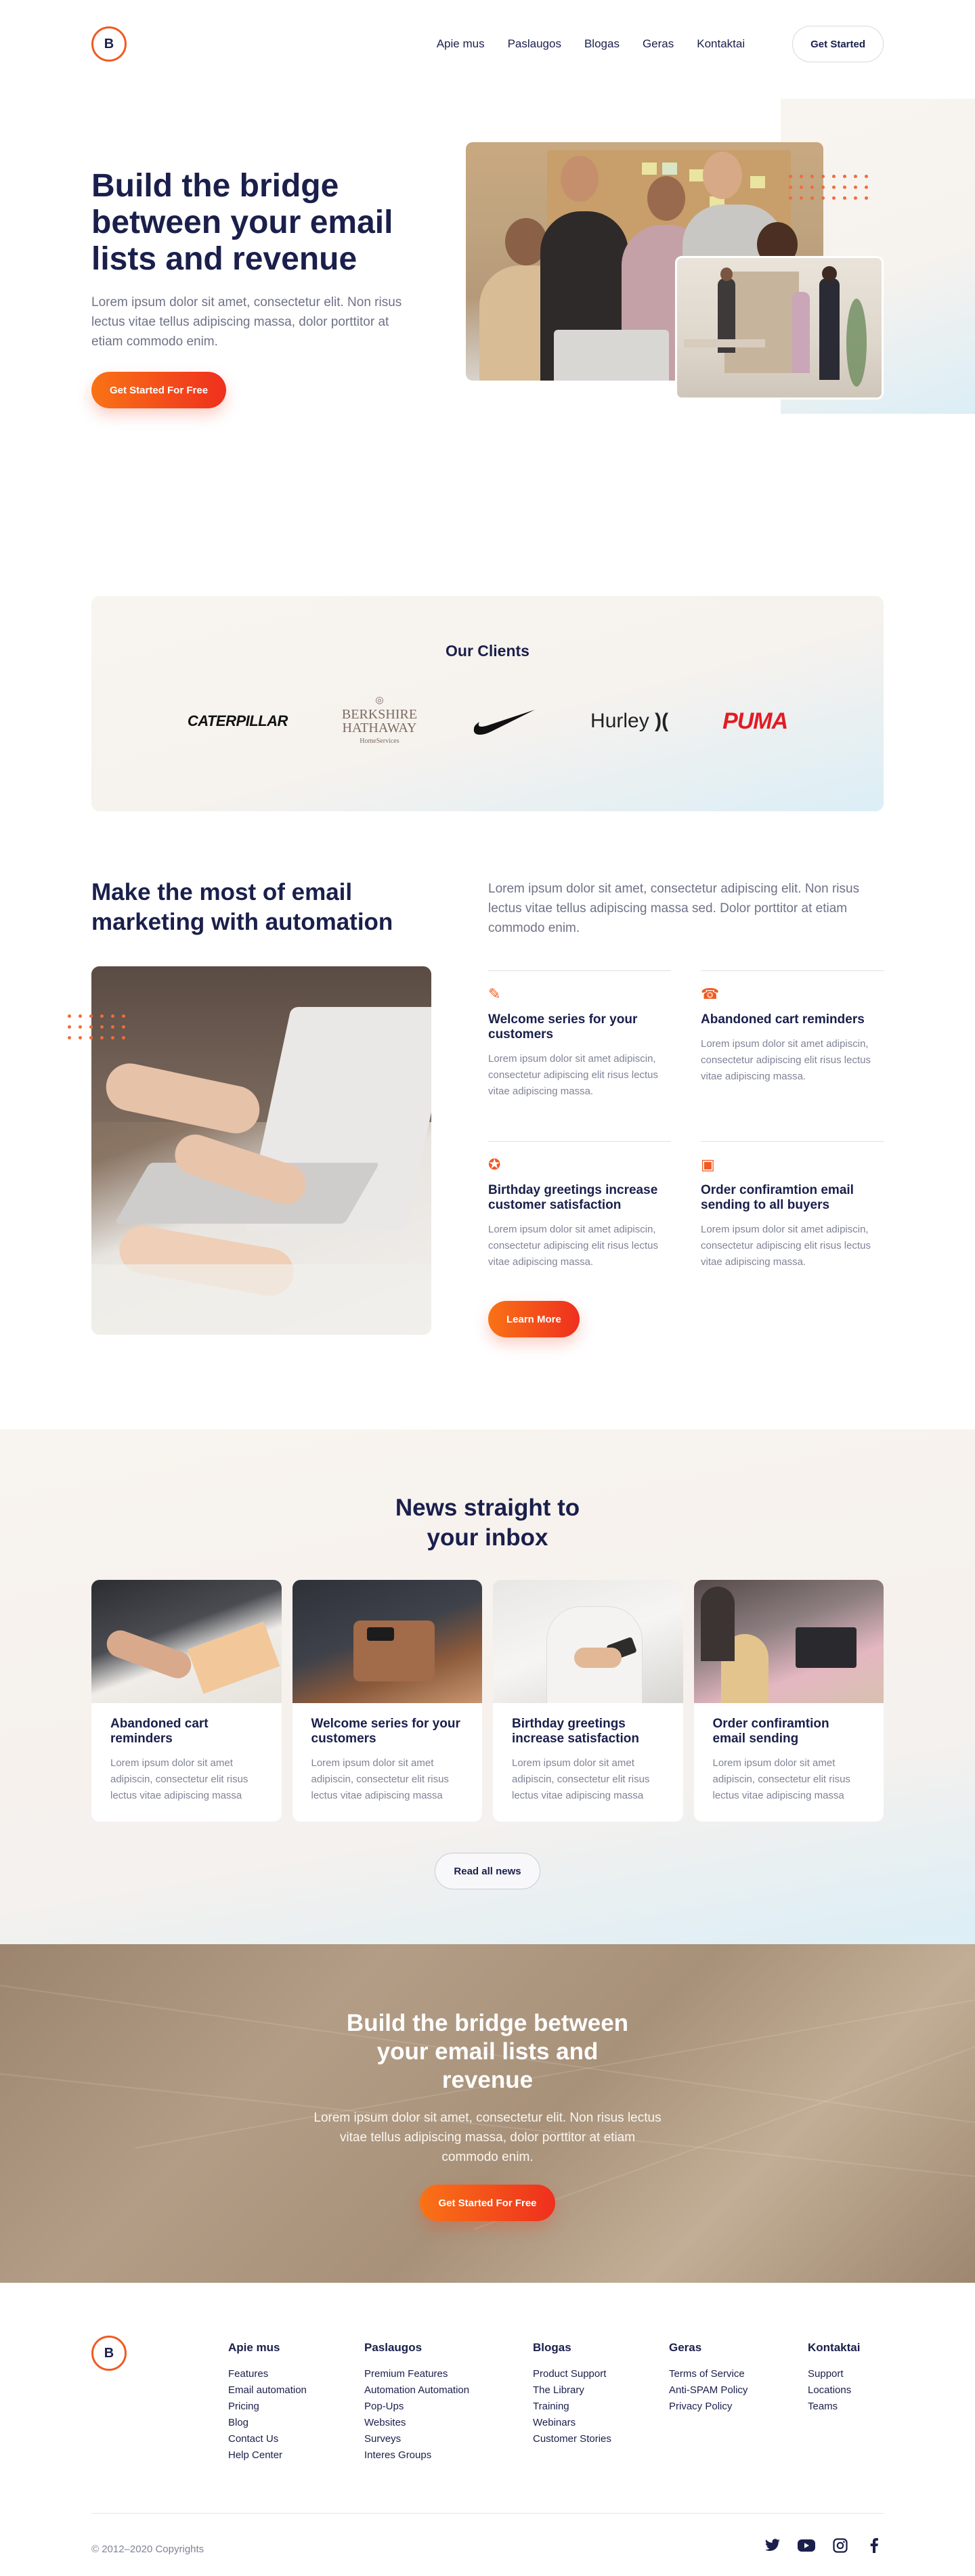 The image size is (975, 2576). What do you see at coordinates (379, 741) in the screenshot?
I see `berkshire-line-3: HomeServices` at bounding box center [379, 741].